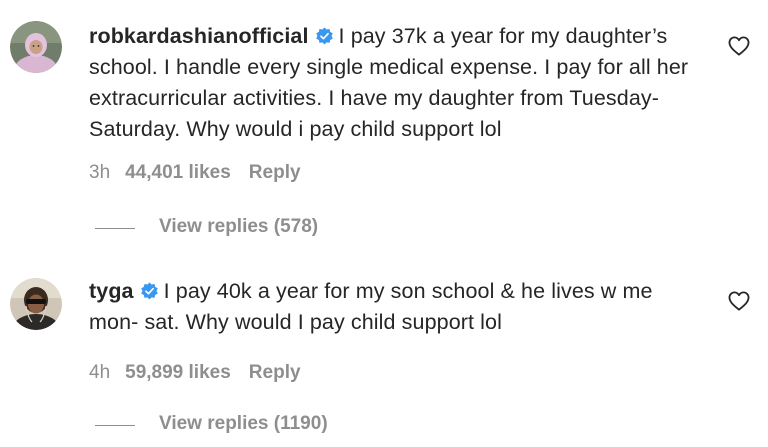 Image resolution: width=768 pixels, height=447 pixels. What do you see at coordinates (100, 372) in the screenshot?
I see `timestamp: 4h` at bounding box center [100, 372].